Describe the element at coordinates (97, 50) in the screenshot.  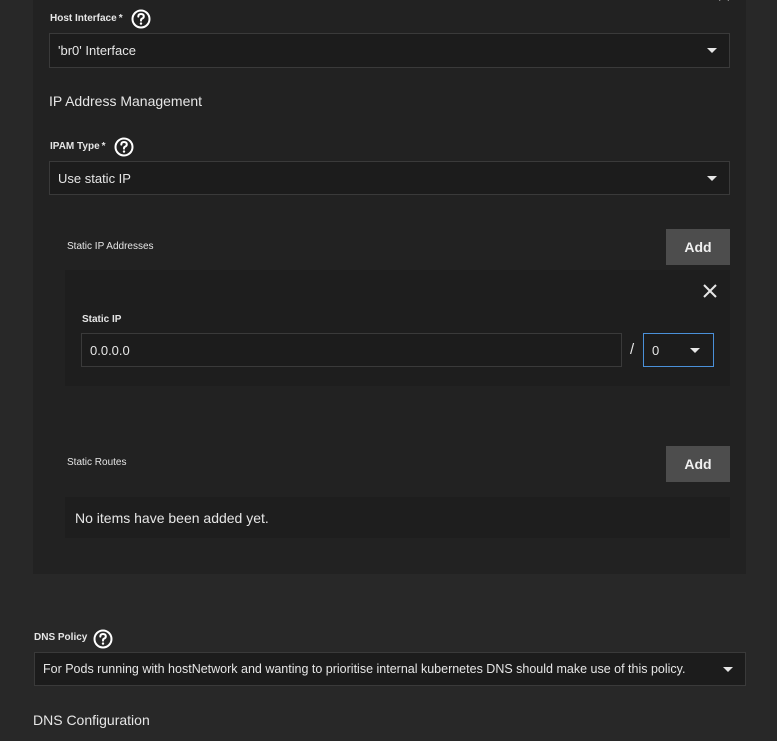
I see `host-interface-value: 'br0' Interface` at that location.